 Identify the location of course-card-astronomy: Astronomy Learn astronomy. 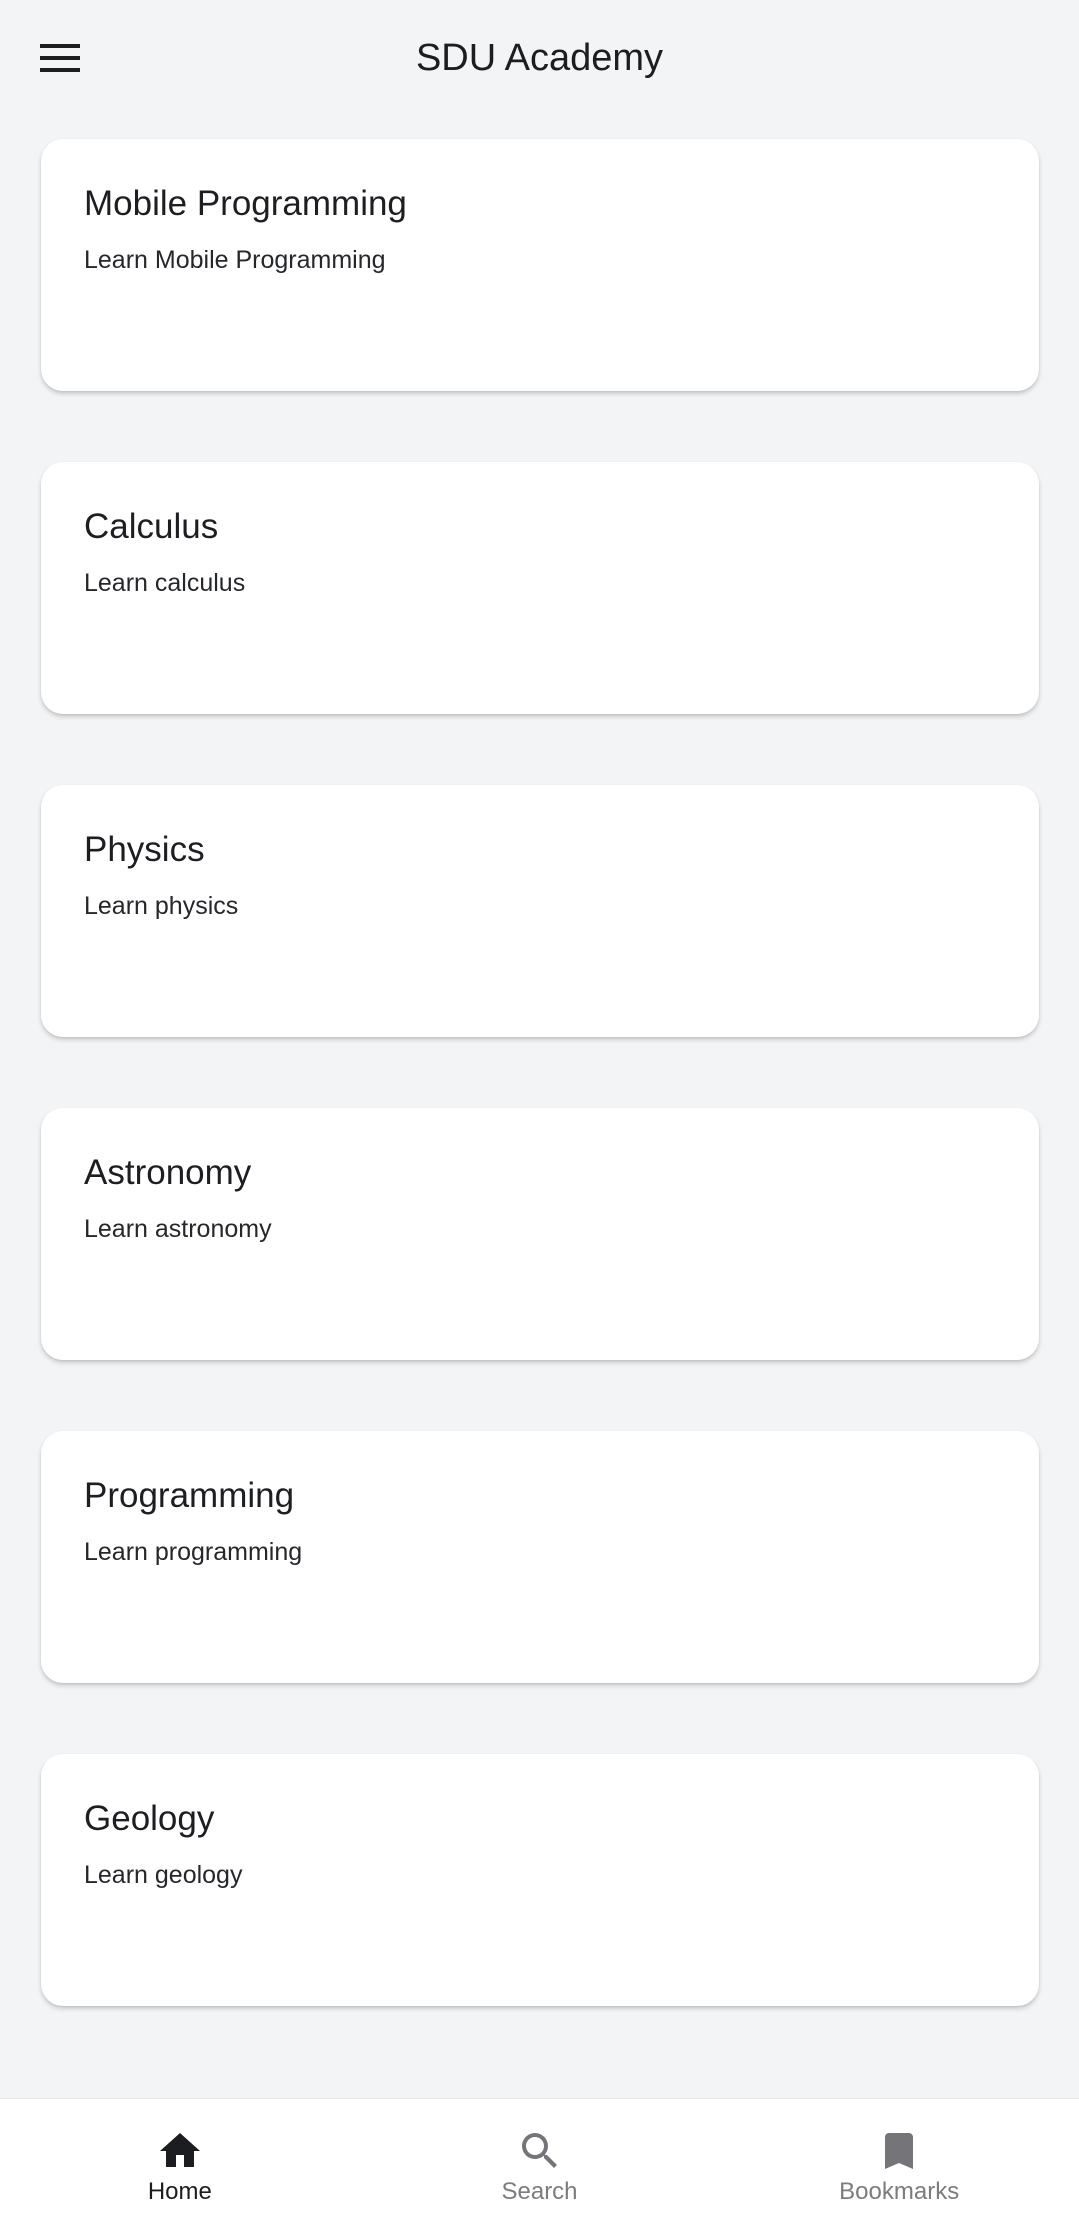
(540, 1234).